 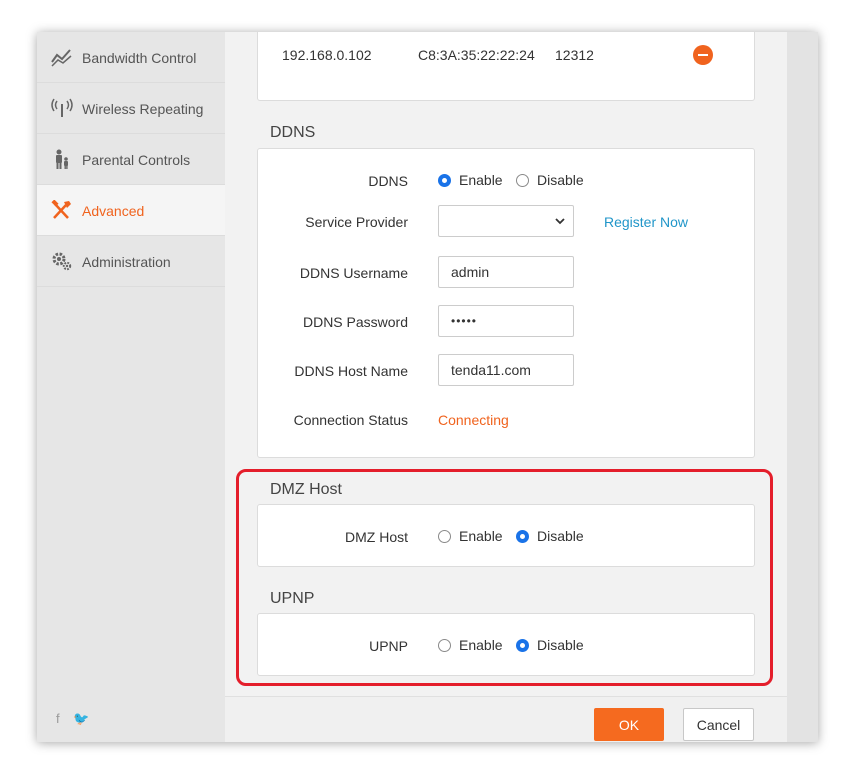 I want to click on service-provider-label: Service Provider, so click(x=356, y=222).